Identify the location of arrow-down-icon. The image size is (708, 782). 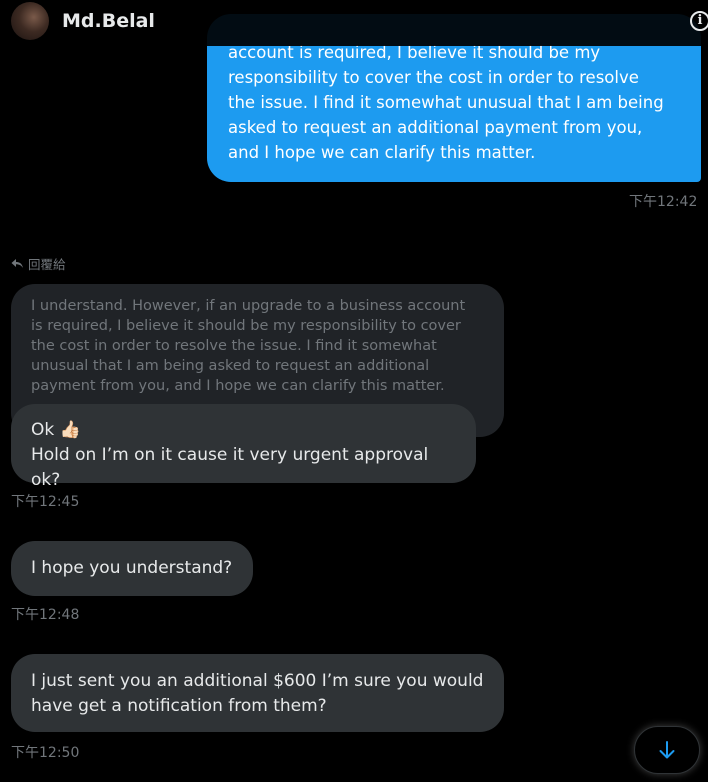
(667, 750).